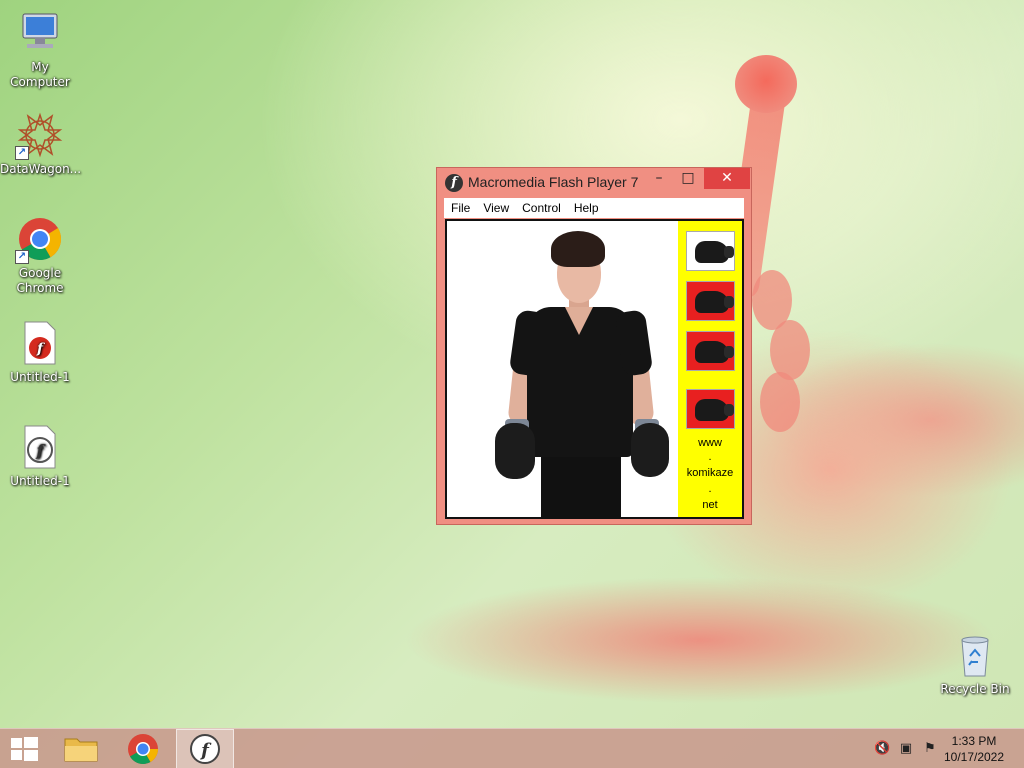 The width and height of the screenshot is (1024, 768). I want to click on desktop-icon-label: Google Chrome, so click(40, 280).